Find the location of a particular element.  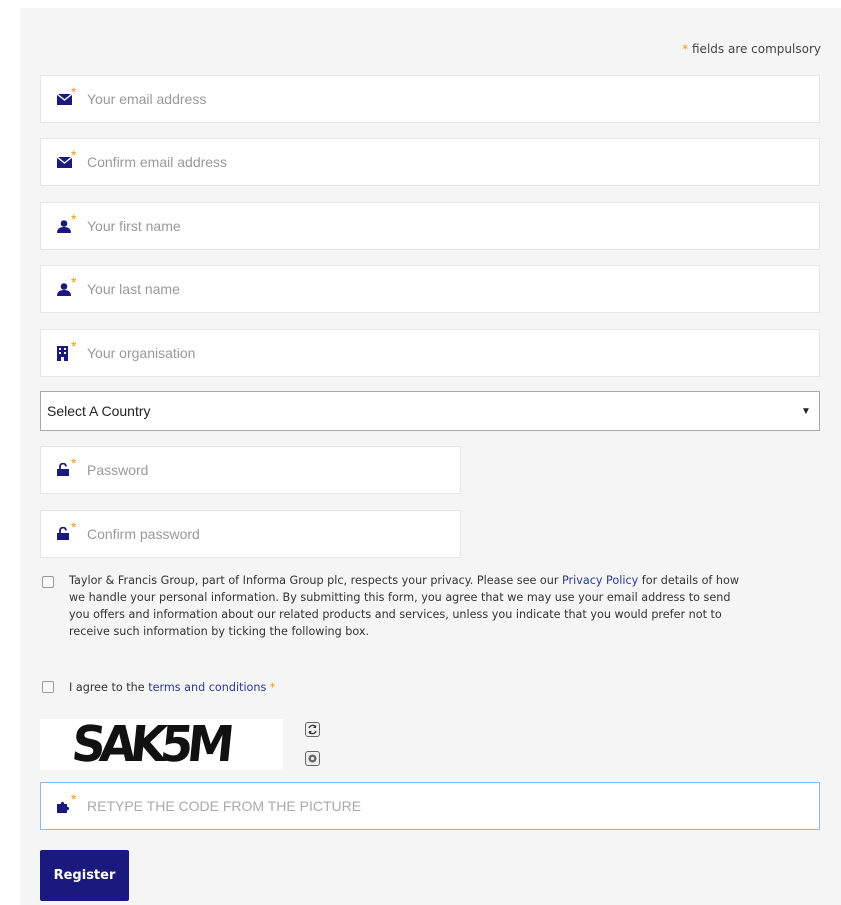

organisation-icon-wrap: * is located at coordinates (64, 353).